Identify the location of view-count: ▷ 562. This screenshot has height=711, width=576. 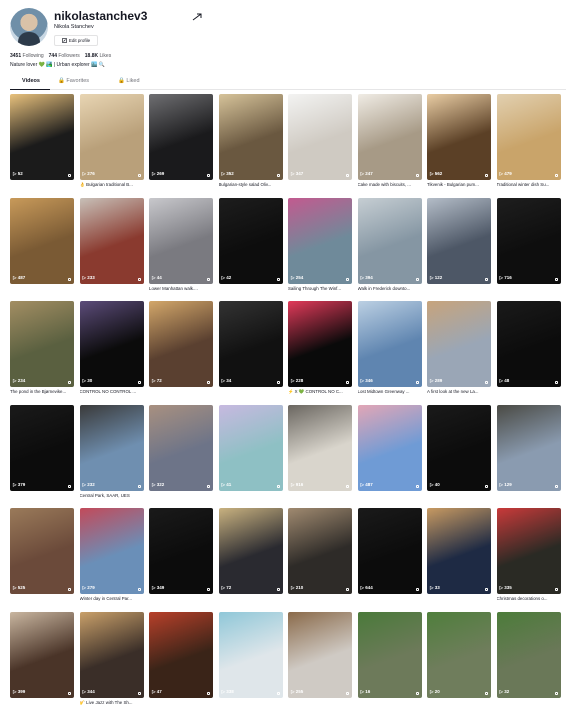
(436, 173).